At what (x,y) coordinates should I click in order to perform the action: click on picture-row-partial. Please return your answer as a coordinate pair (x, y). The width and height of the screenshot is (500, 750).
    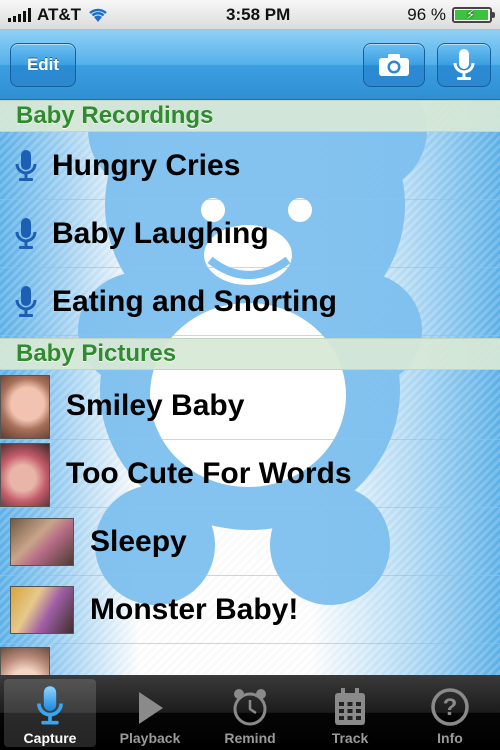
    Looking at the image, I should click on (250, 659).